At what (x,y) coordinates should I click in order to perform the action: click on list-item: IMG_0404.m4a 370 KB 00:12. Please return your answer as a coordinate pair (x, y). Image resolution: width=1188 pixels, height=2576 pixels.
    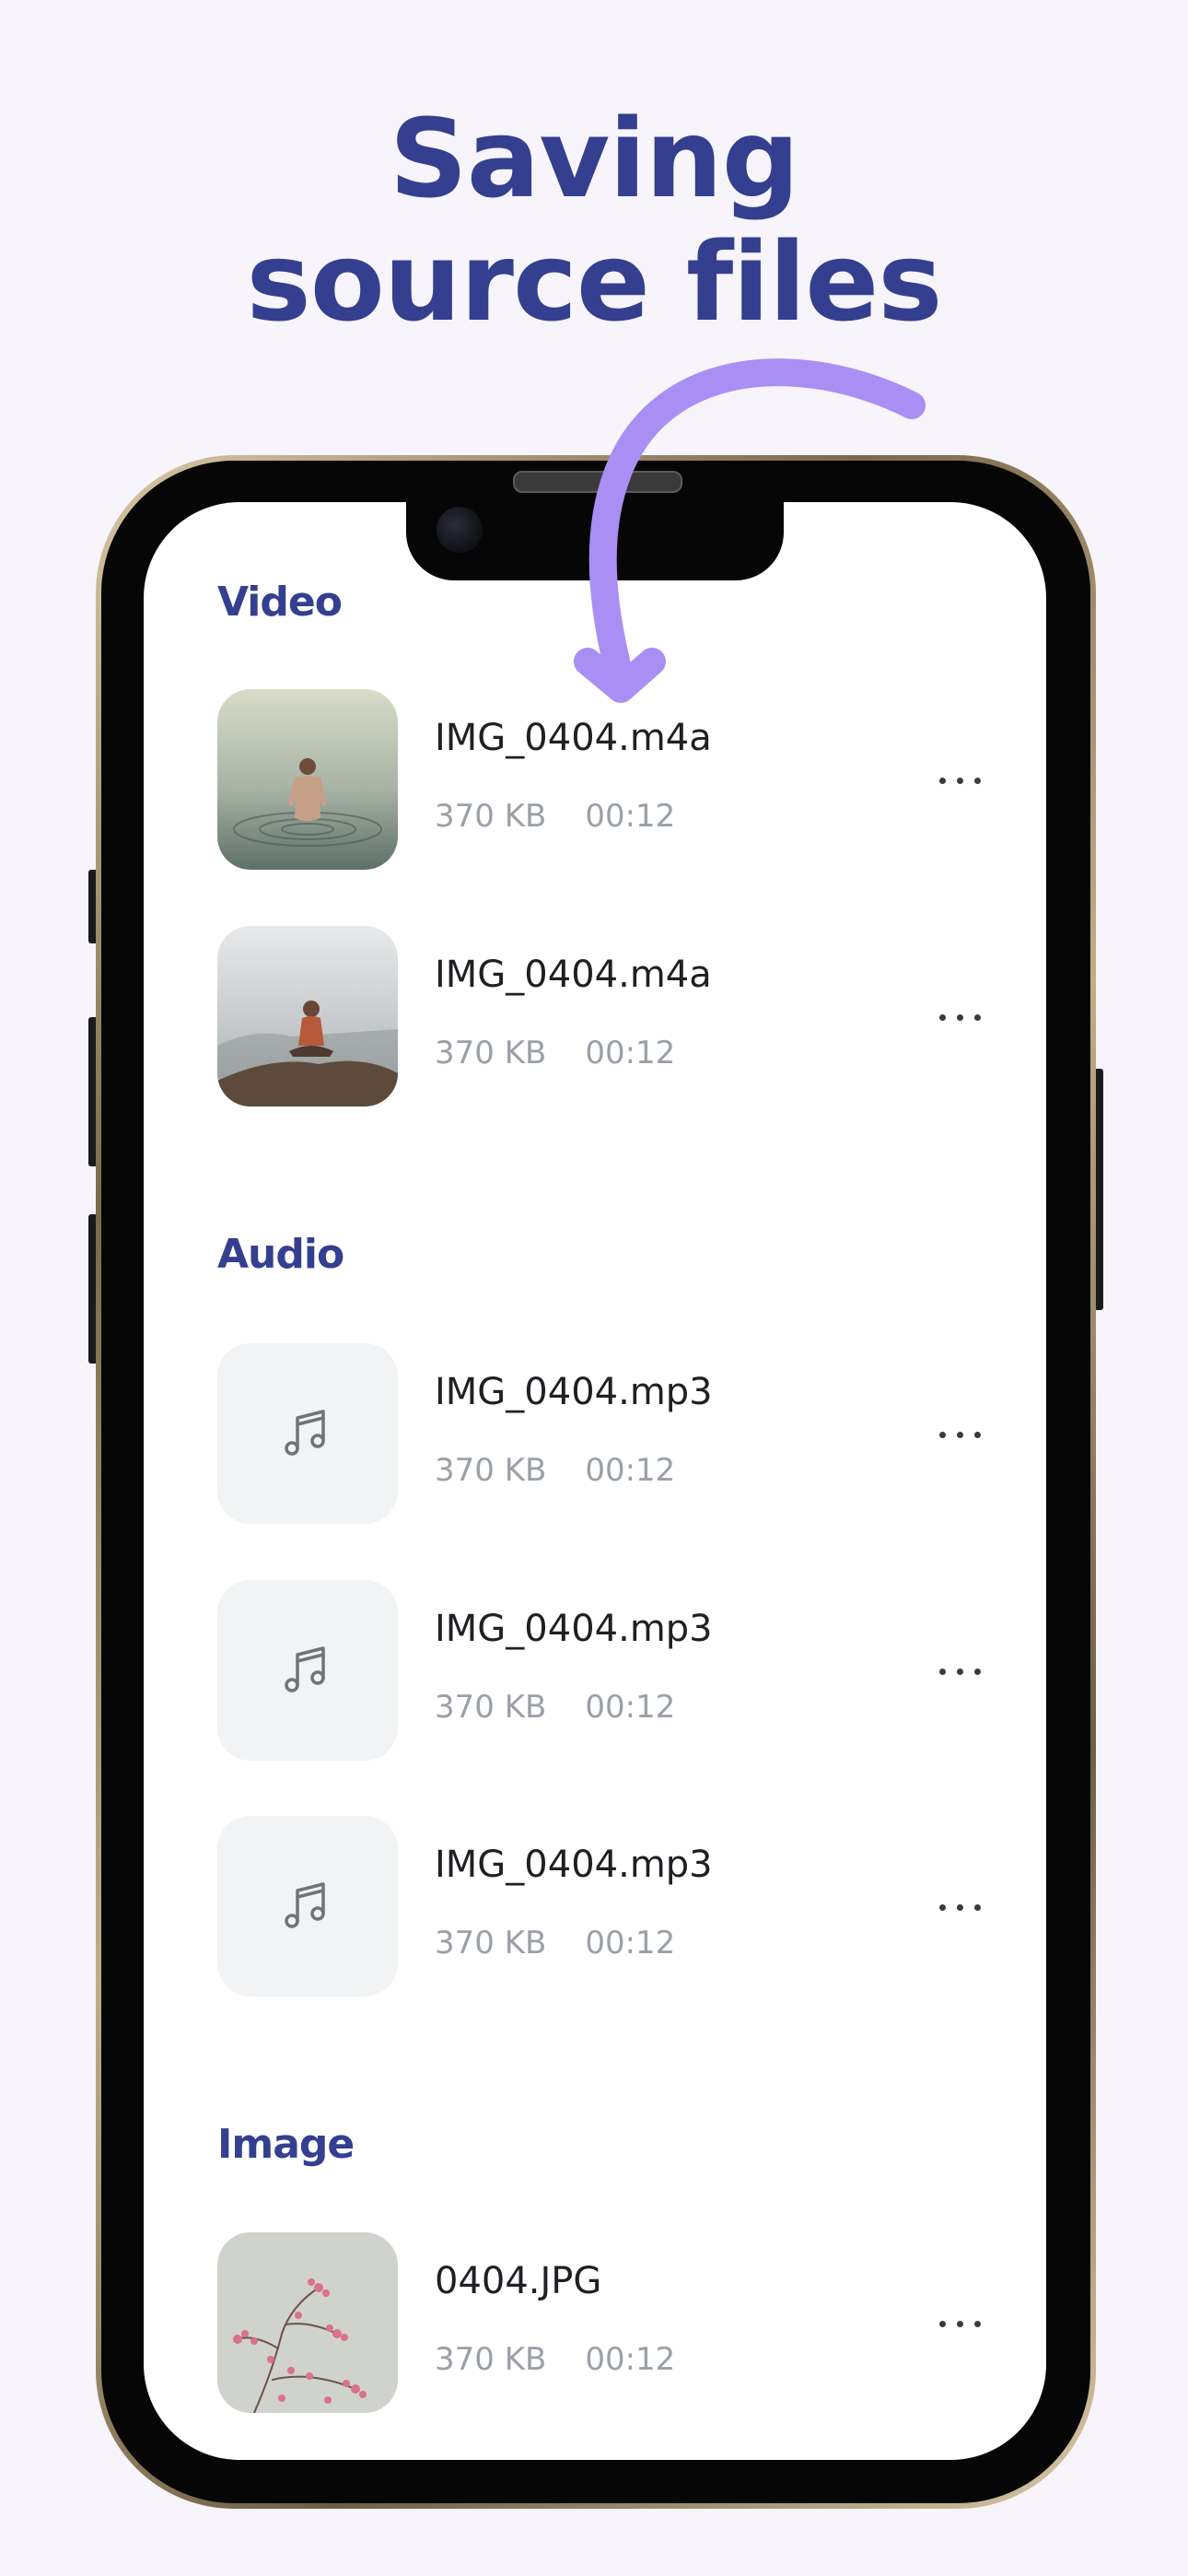
    Looking at the image, I should click on (599, 1016).